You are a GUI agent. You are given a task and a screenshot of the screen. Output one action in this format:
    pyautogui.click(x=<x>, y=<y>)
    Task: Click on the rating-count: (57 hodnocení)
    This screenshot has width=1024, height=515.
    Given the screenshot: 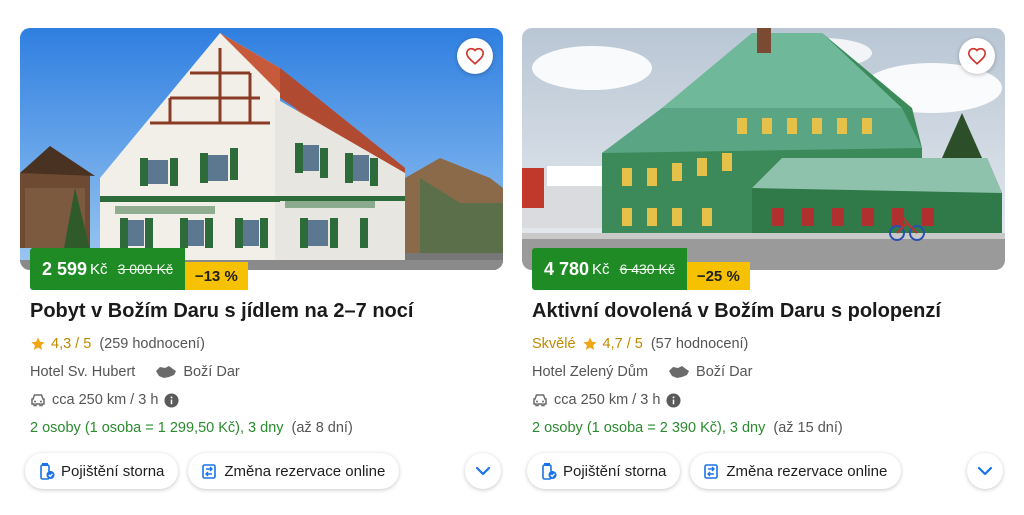 What is the action you would take?
    pyautogui.click(x=699, y=344)
    